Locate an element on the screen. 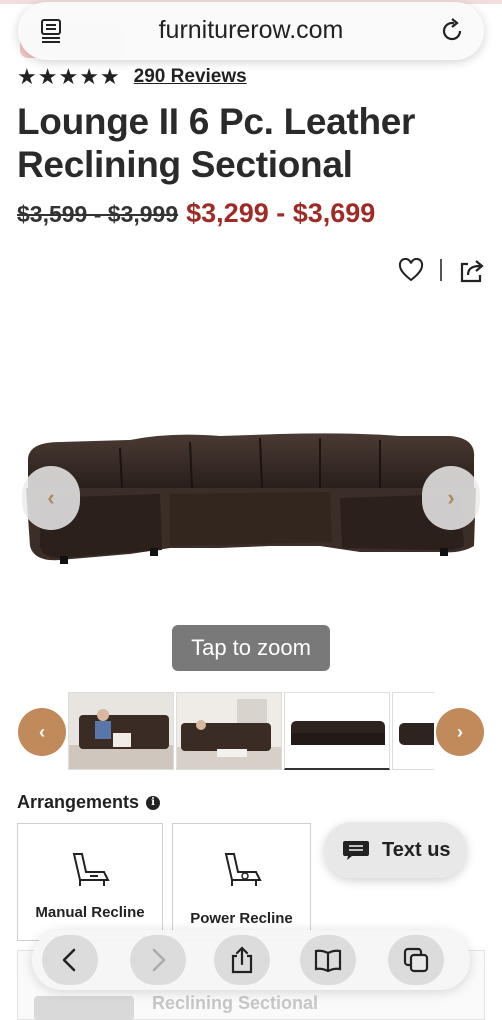 This screenshot has width=502, height=1020. text-us-label: Text us is located at coordinates (416, 849).